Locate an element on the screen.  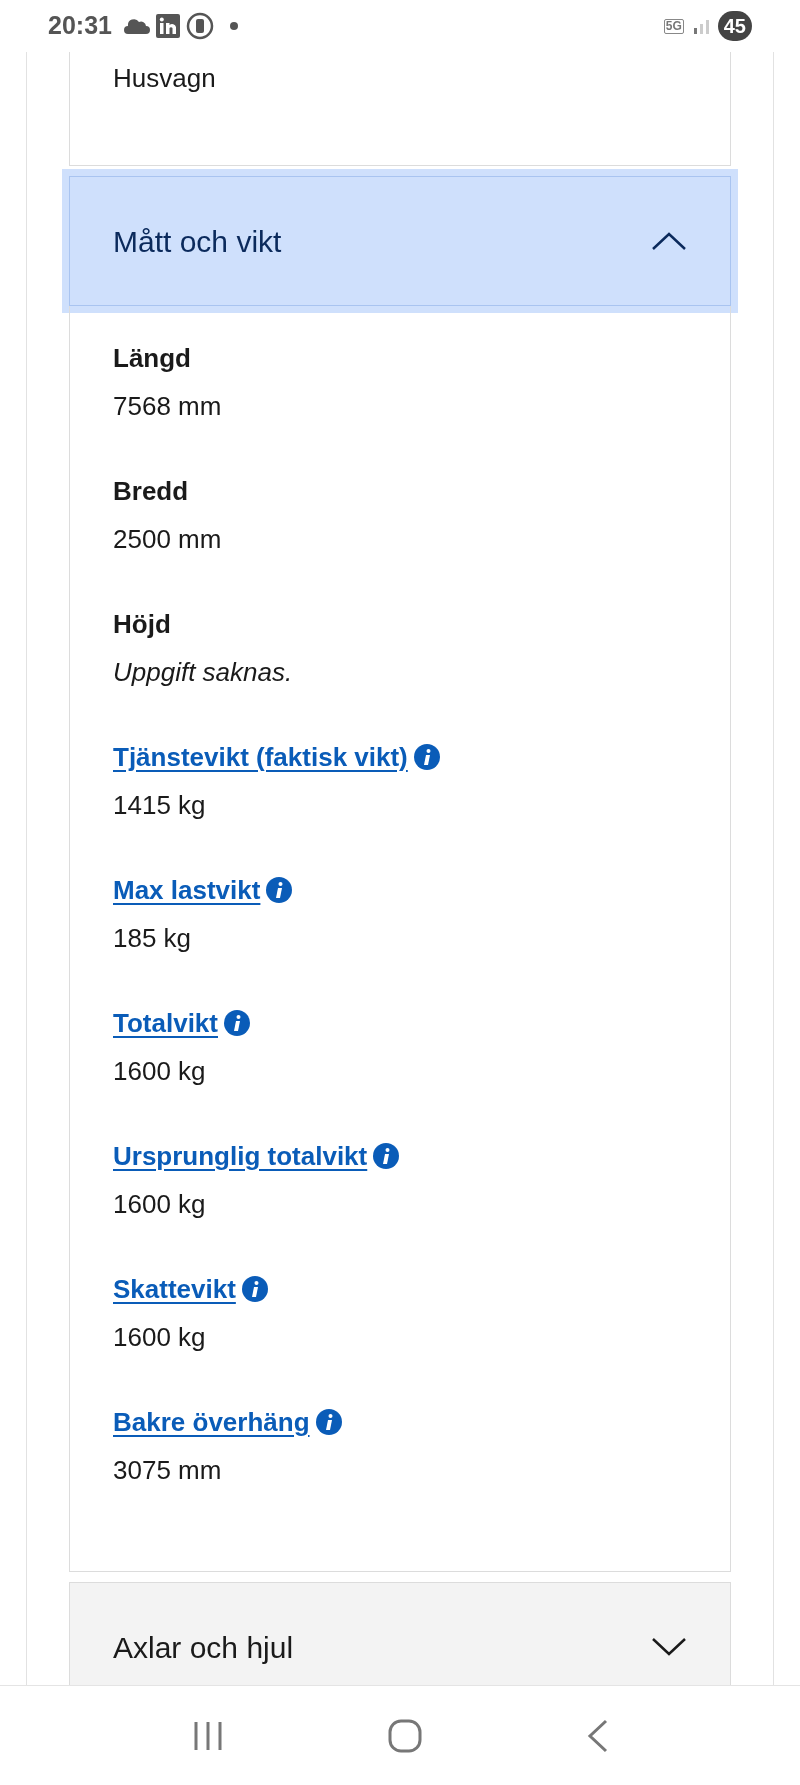
phone-circle-icon is located at coordinates (199, 26).